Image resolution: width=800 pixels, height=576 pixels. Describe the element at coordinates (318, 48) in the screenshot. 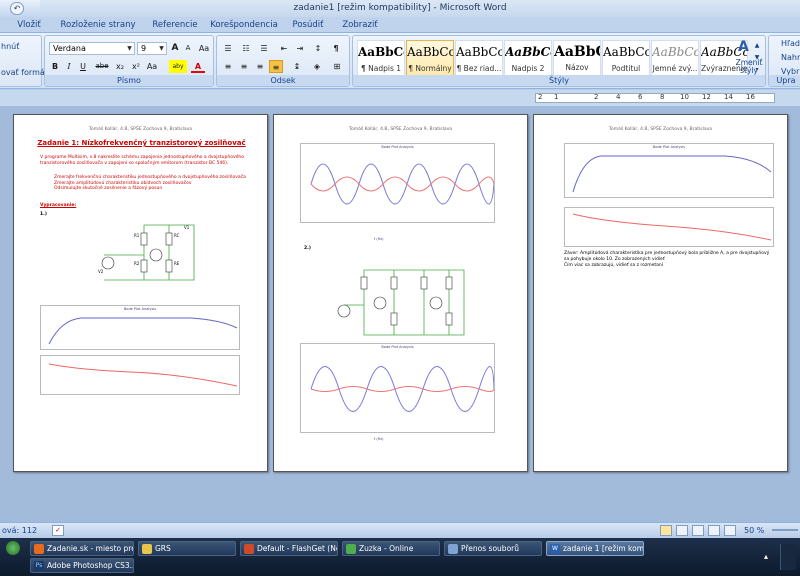

I see `sort-icon: ↕` at that location.